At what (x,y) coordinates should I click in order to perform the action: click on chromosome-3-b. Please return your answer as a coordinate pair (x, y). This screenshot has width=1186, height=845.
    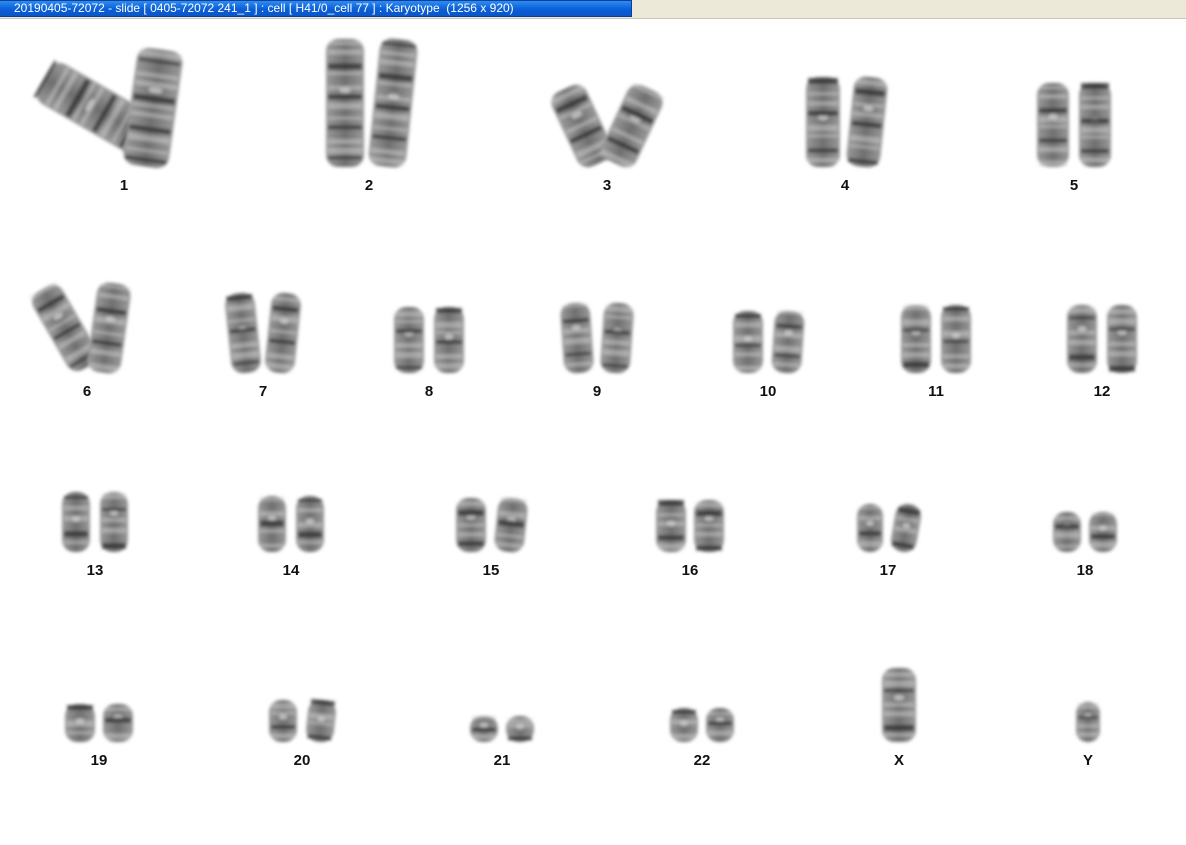
    Looking at the image, I should click on (632, 125).